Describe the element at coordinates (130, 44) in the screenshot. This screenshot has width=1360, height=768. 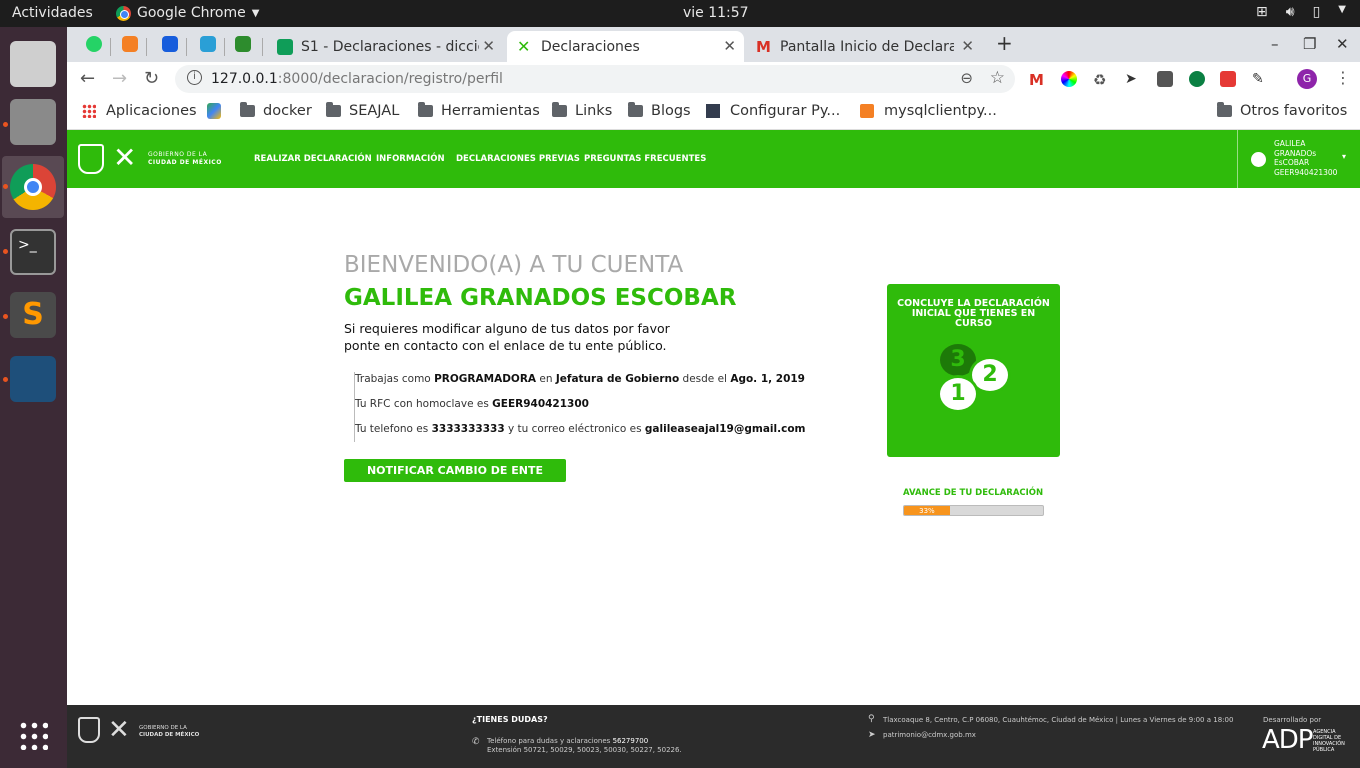
I see `stackoverflow-tab-icon` at that location.